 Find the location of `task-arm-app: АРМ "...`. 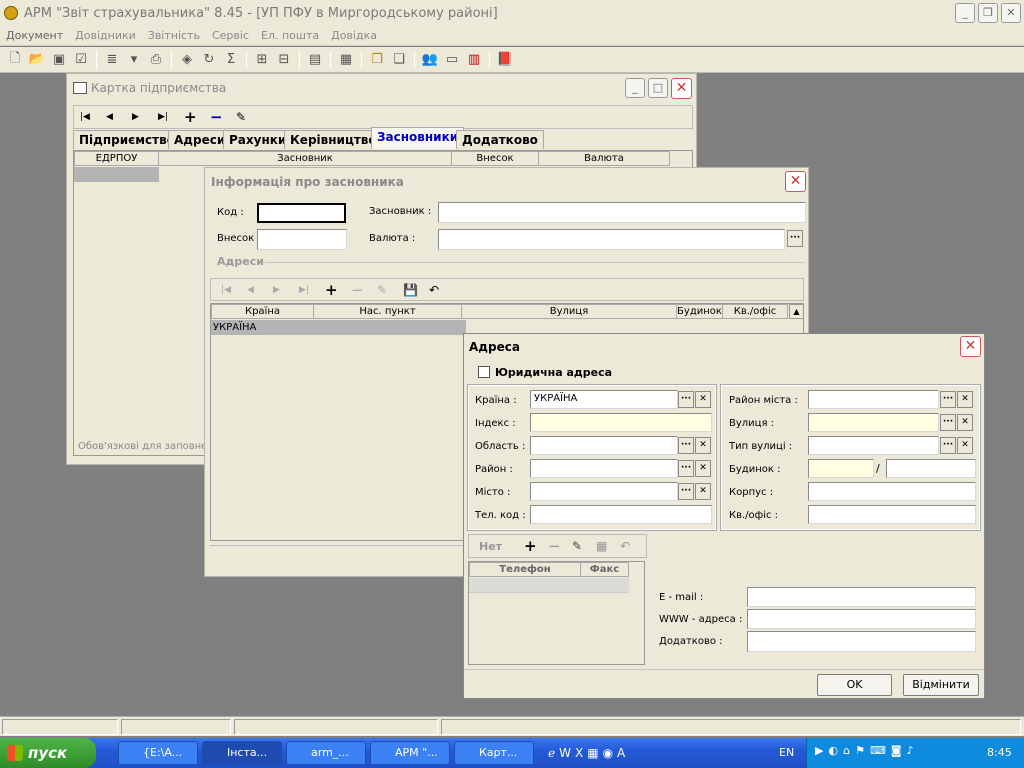

task-arm-app: АРМ "... is located at coordinates (410, 753).